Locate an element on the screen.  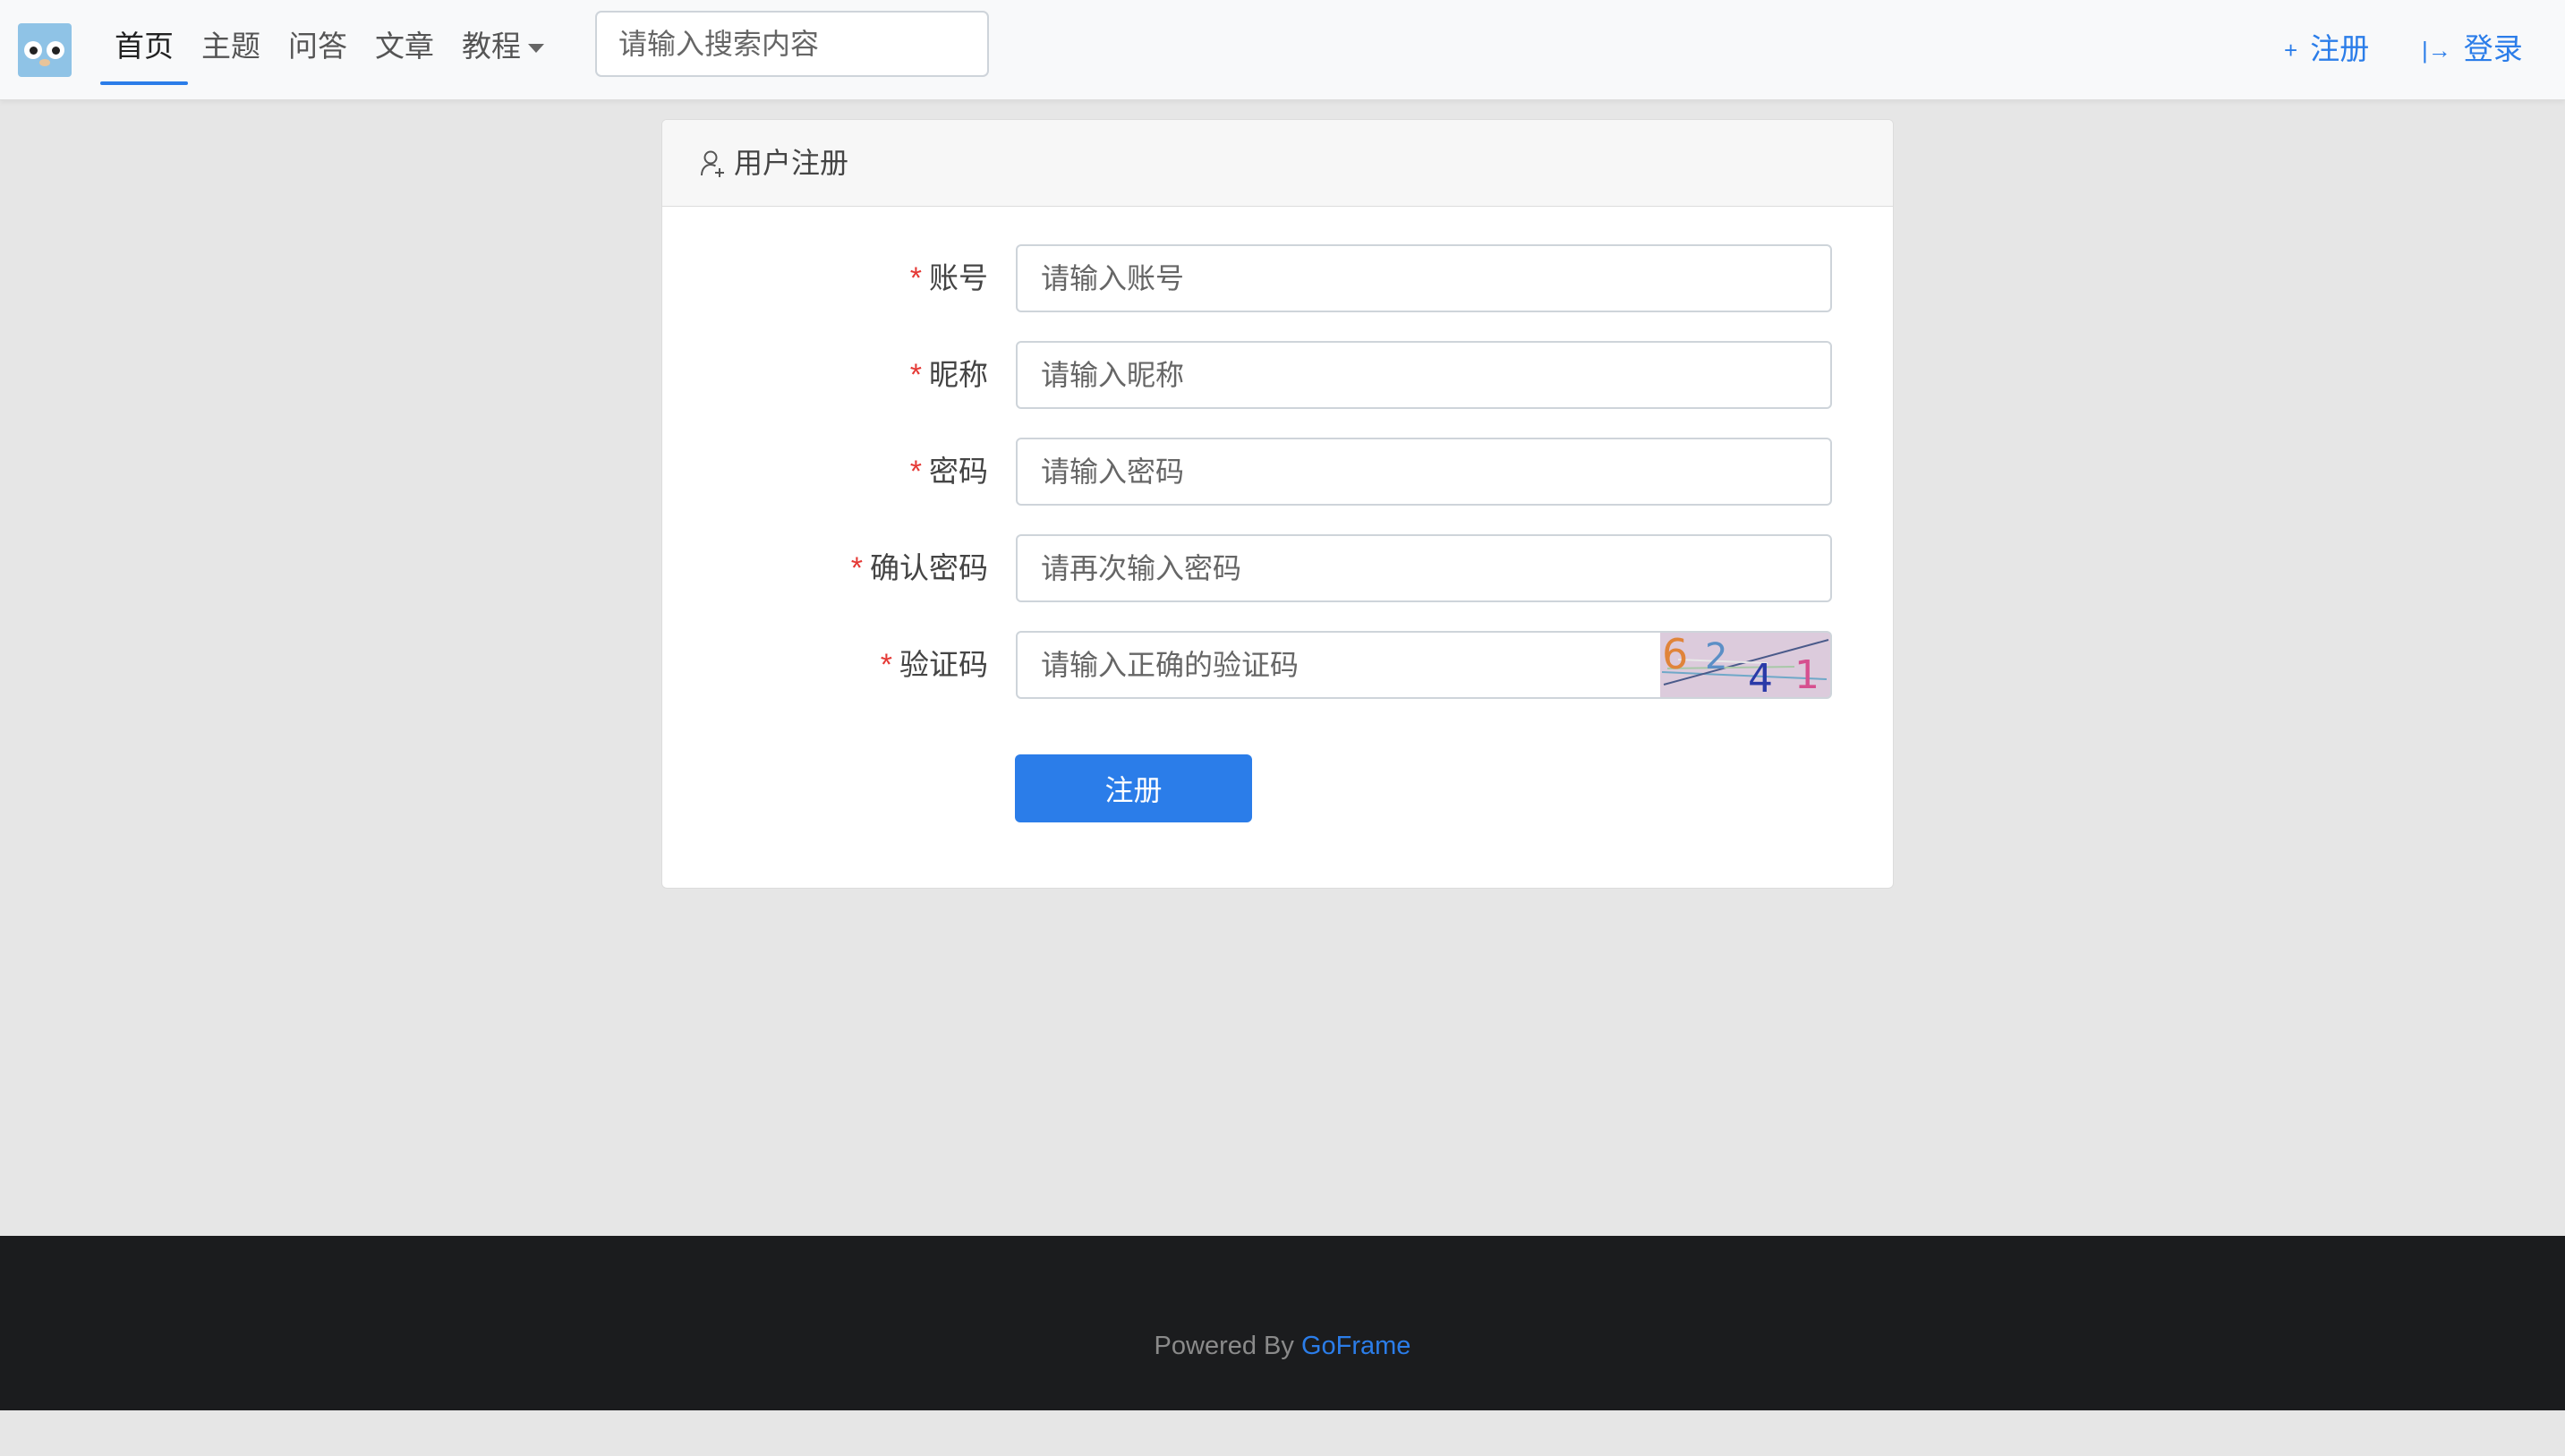
nav-item-tutorials-dropdown: 教程 is located at coordinates (503, 49).